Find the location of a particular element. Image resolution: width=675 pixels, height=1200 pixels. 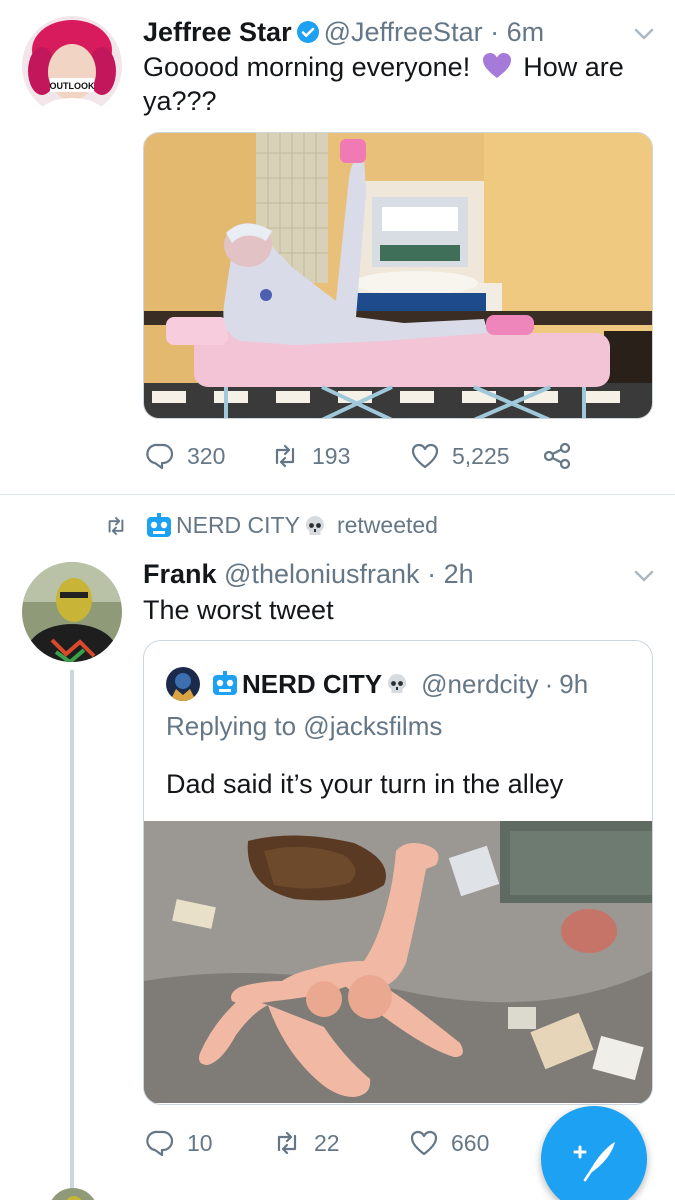

retweeted-label: retweeted is located at coordinates (387, 525).